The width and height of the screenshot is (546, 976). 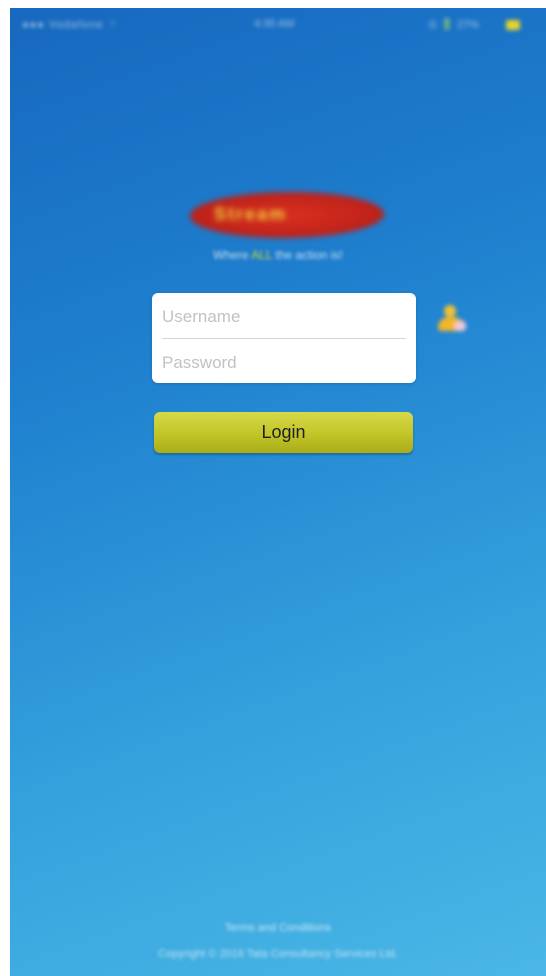 What do you see at coordinates (454, 25) in the screenshot?
I see `status-battery: ⊙ 🔋 27%` at bounding box center [454, 25].